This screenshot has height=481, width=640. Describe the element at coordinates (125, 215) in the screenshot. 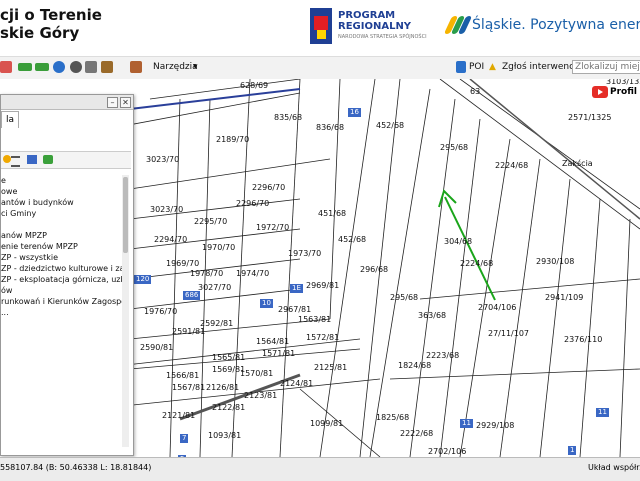

I see `scrollbar-thumb` at that location.